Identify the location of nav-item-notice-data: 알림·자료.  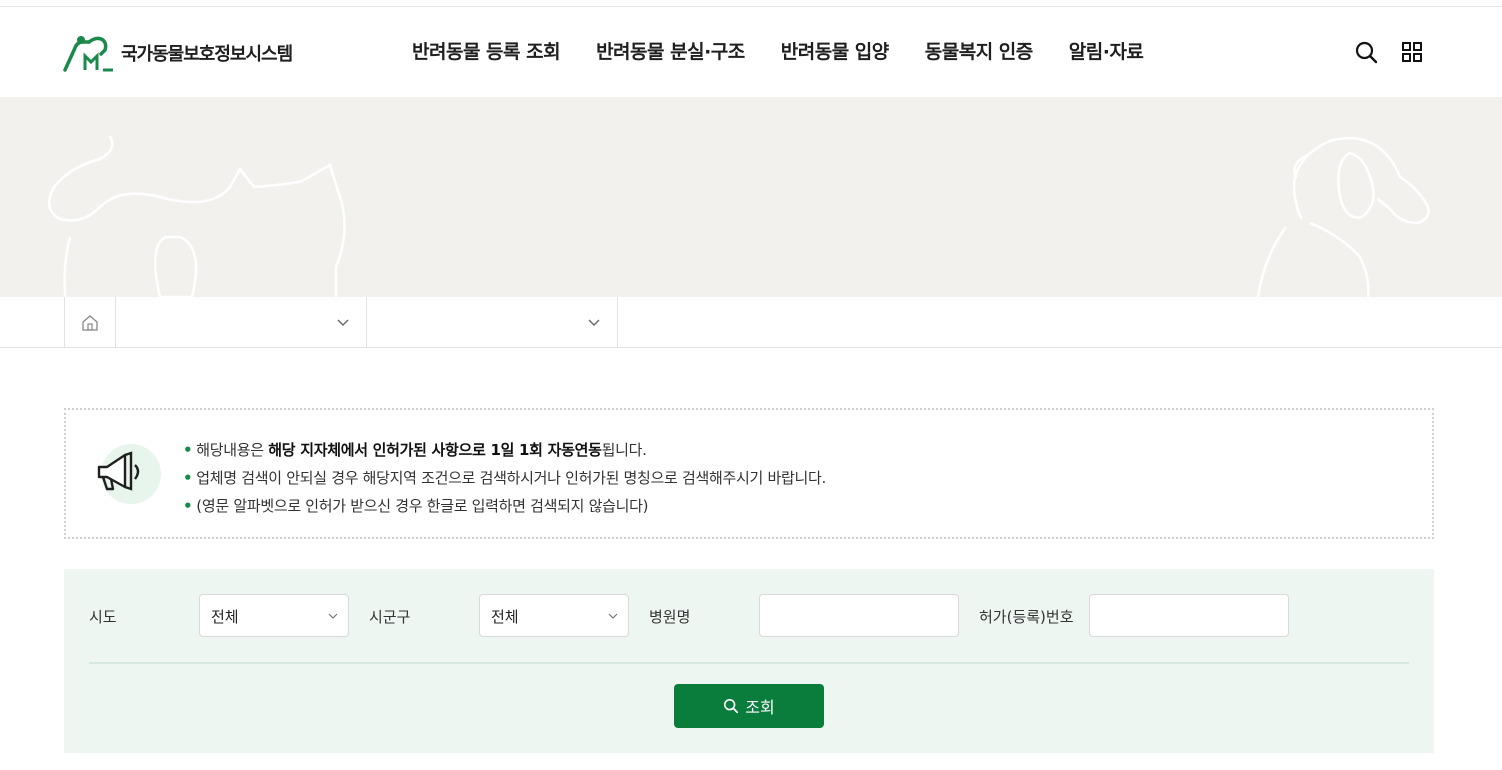
(1106, 50).